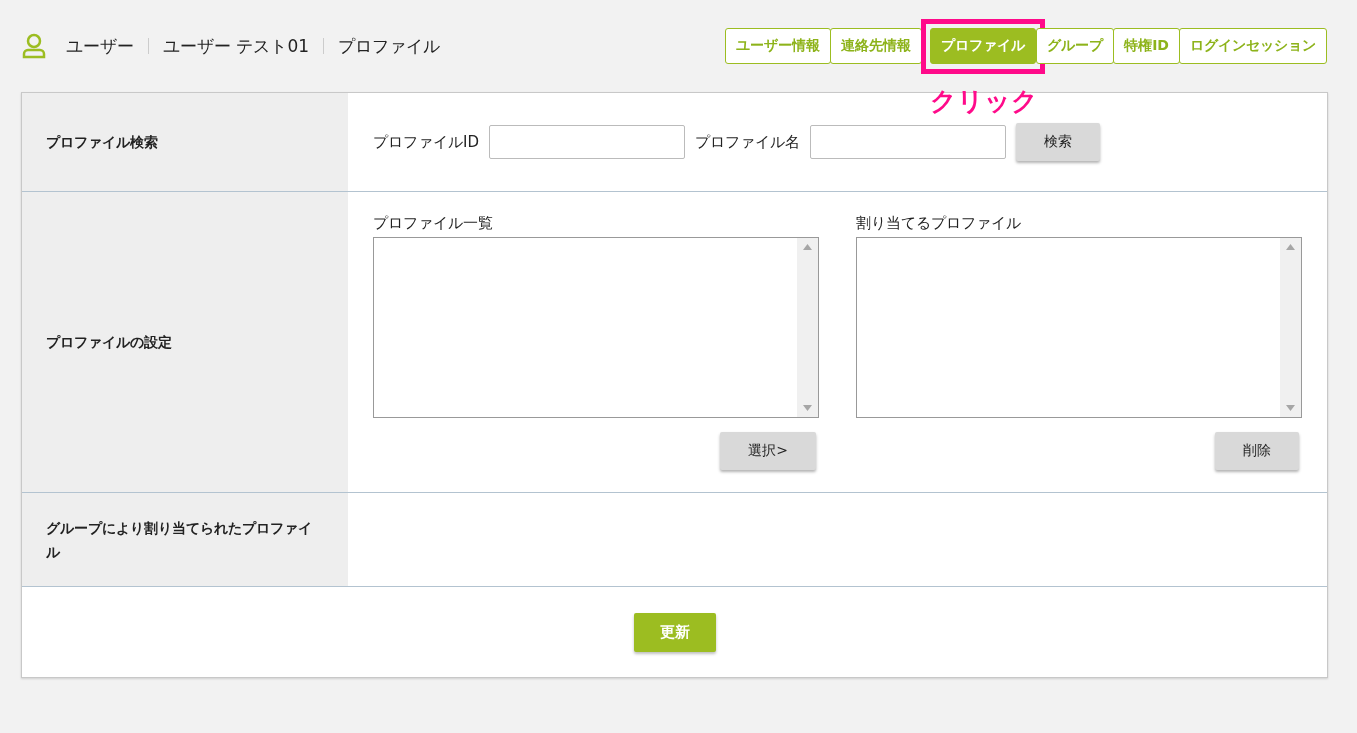  What do you see at coordinates (236, 46) in the screenshot?
I see `breadcrumb-item: ユーザー テスト01` at bounding box center [236, 46].